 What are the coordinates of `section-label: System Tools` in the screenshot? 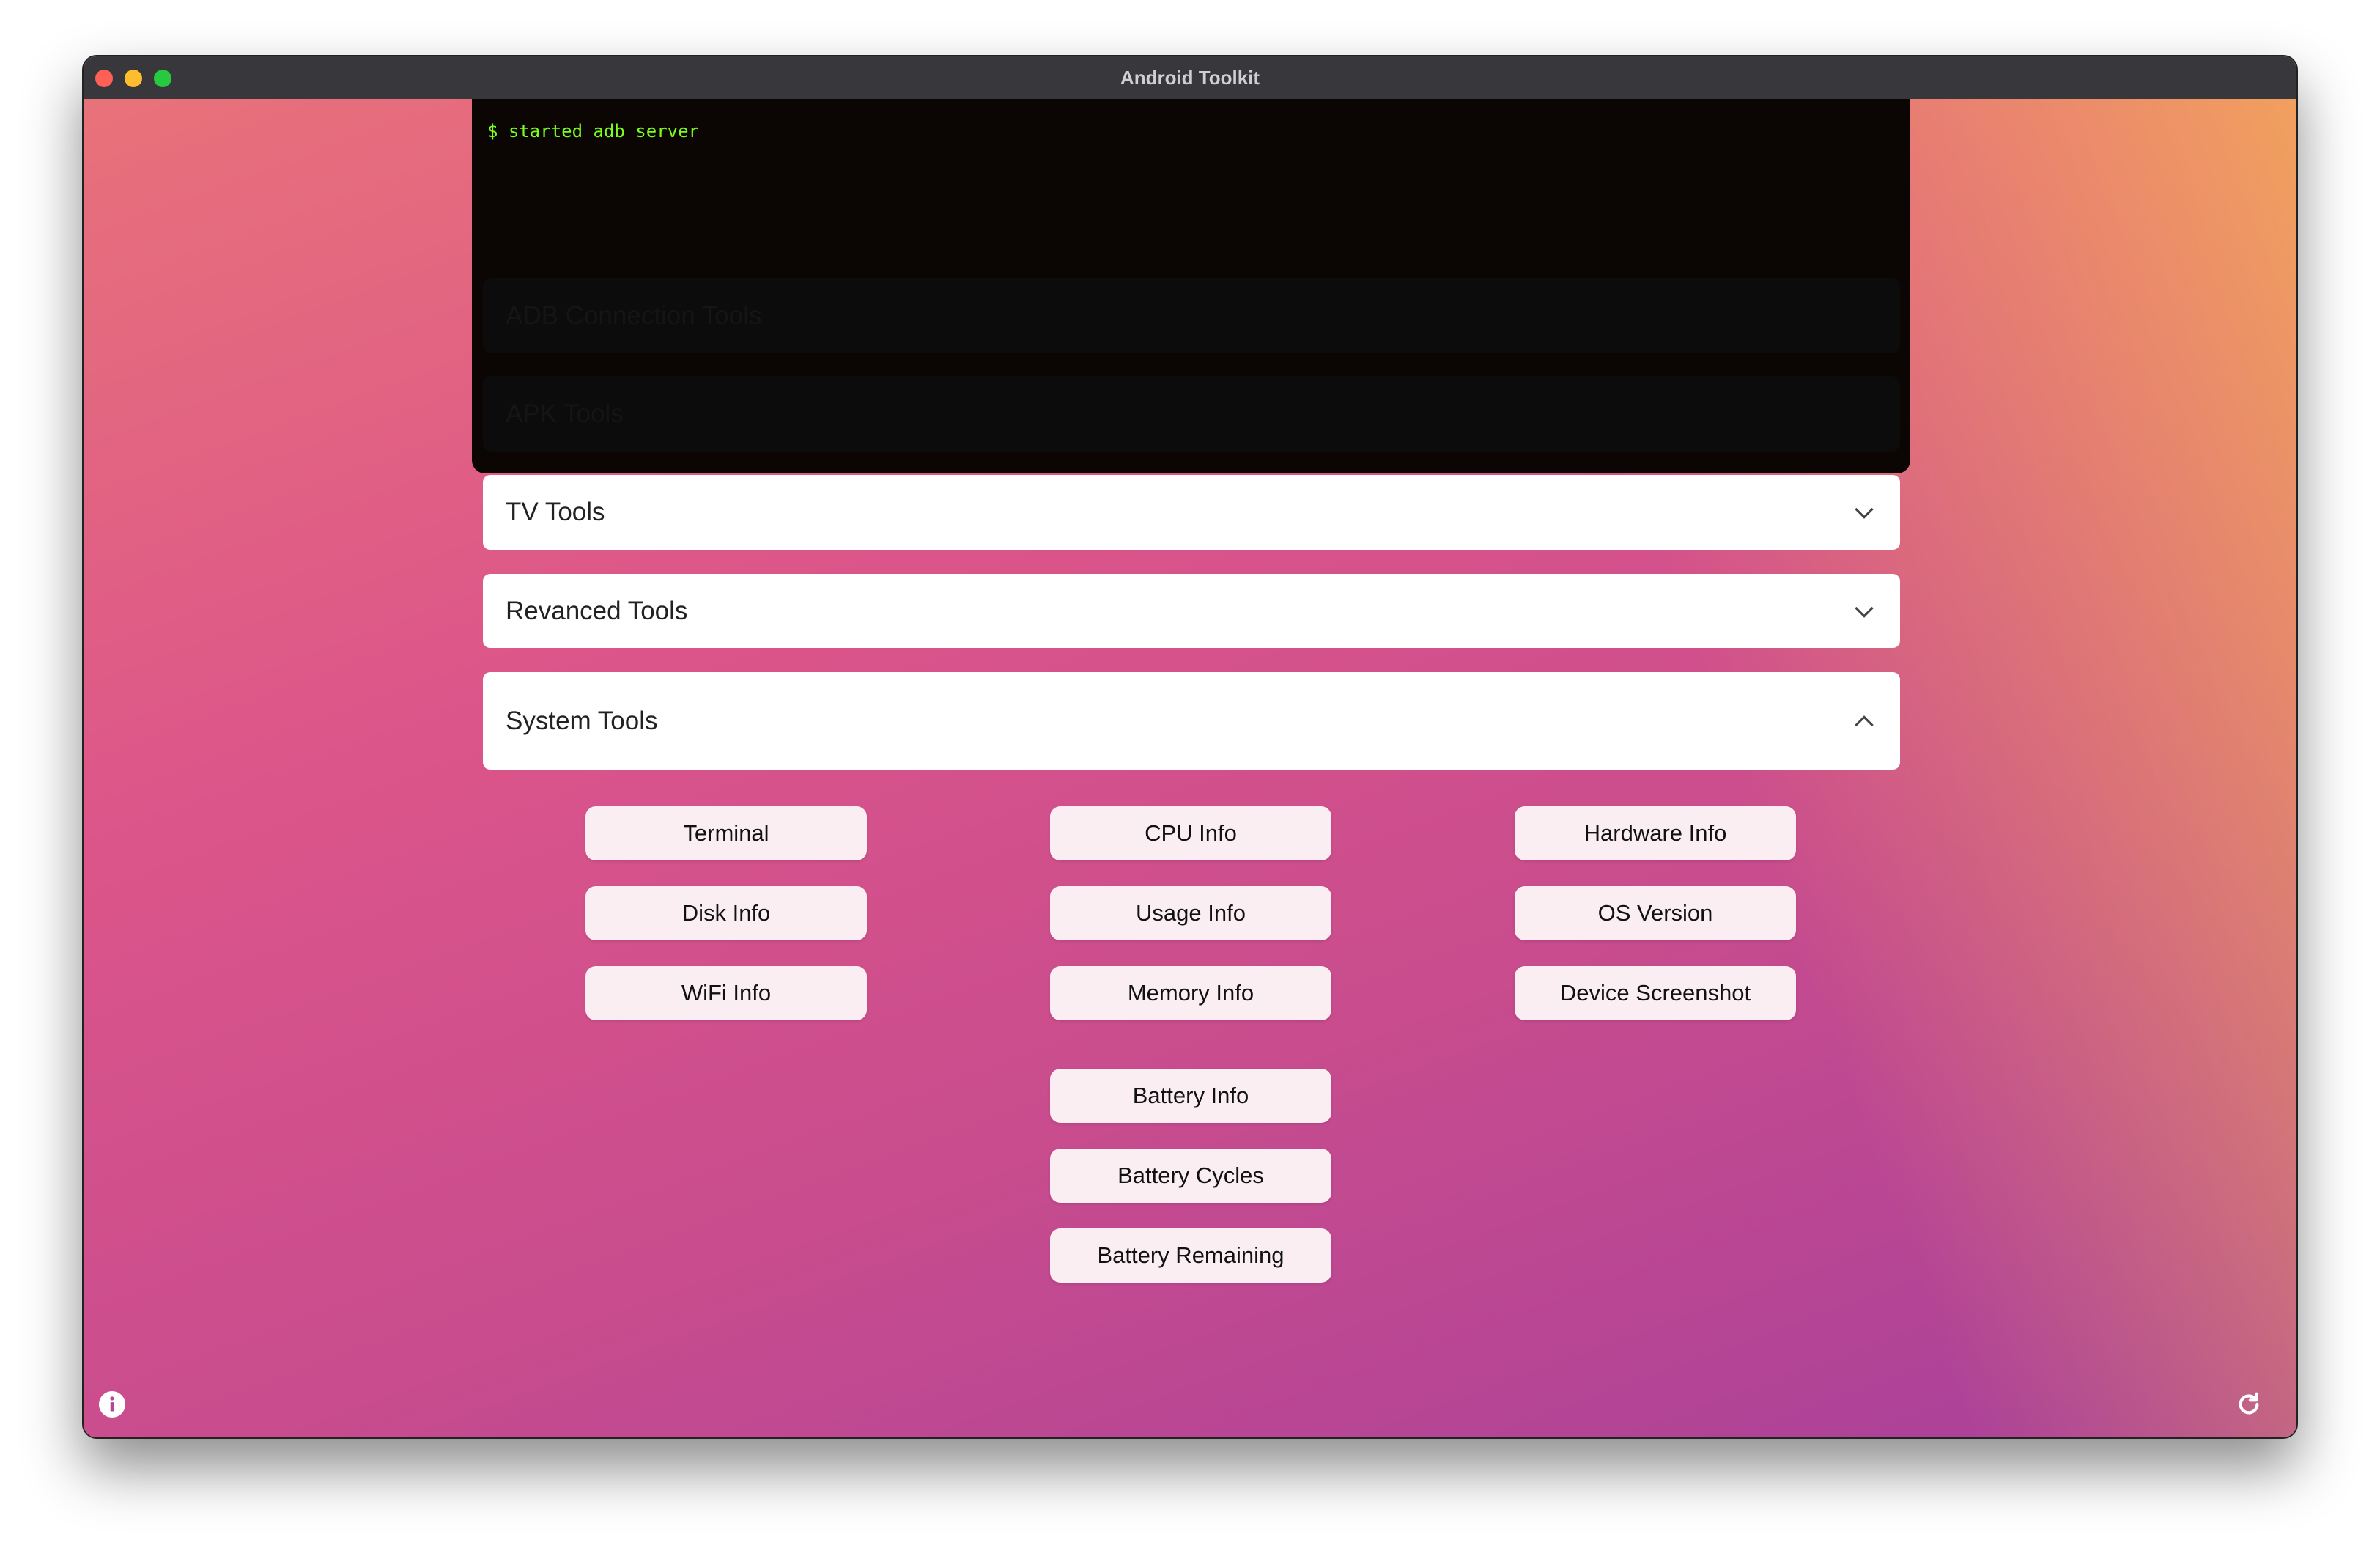 It's located at (582, 720).